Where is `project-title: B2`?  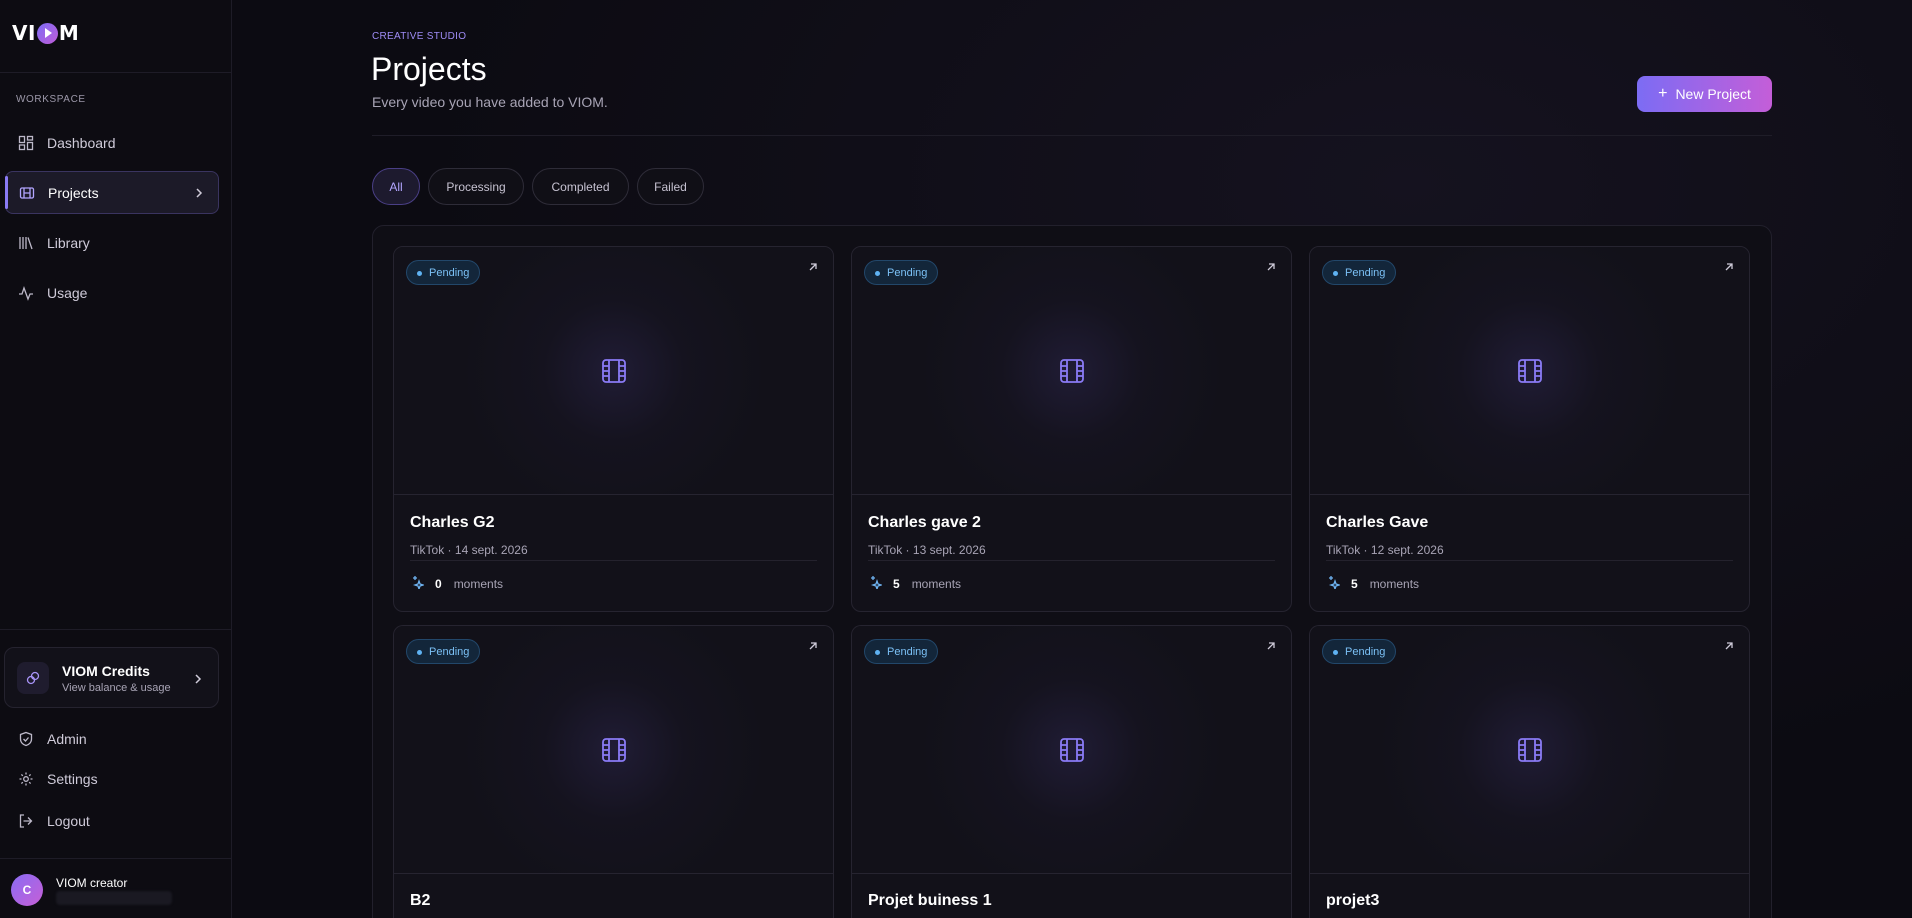 project-title: B2 is located at coordinates (420, 900).